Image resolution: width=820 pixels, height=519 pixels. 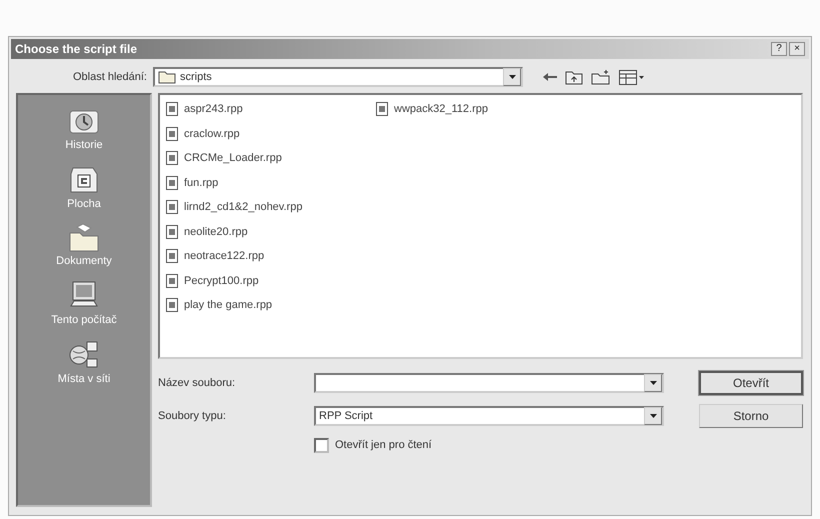 I want to click on view-menu-icon, so click(x=632, y=77).